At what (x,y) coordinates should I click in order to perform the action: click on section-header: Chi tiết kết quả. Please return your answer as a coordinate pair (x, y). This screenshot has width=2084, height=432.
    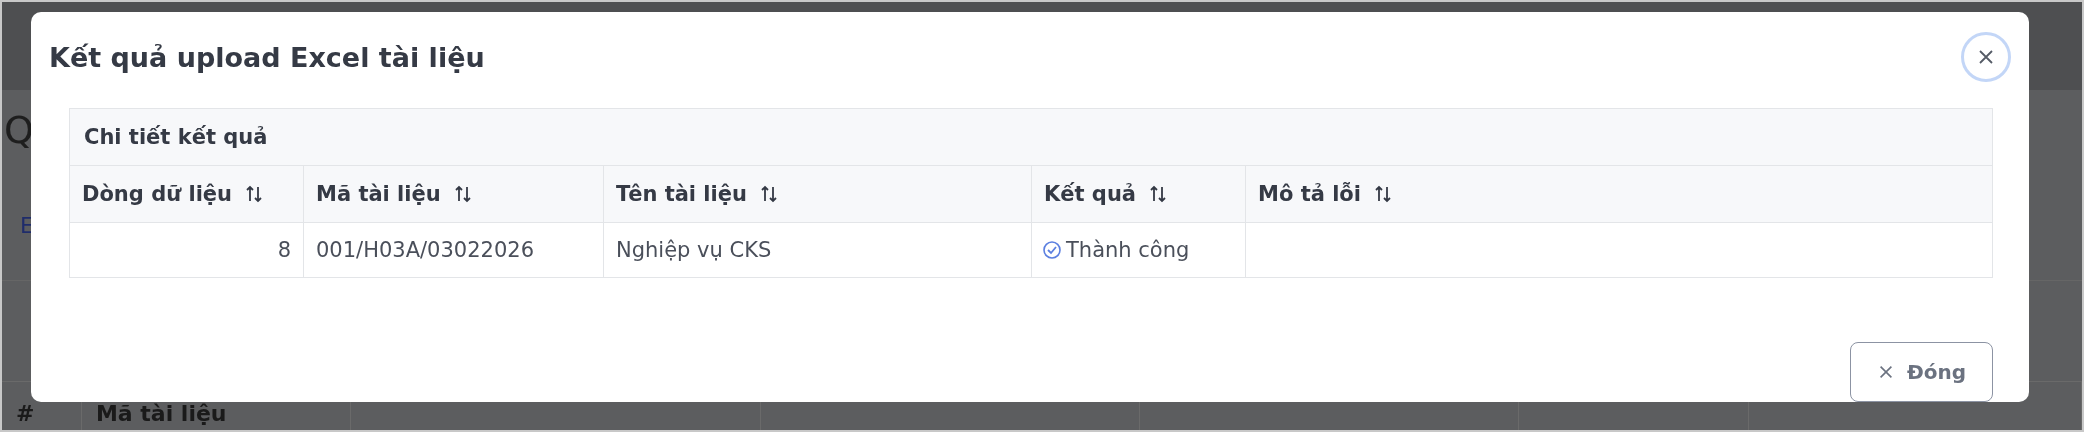
    Looking at the image, I should click on (1031, 137).